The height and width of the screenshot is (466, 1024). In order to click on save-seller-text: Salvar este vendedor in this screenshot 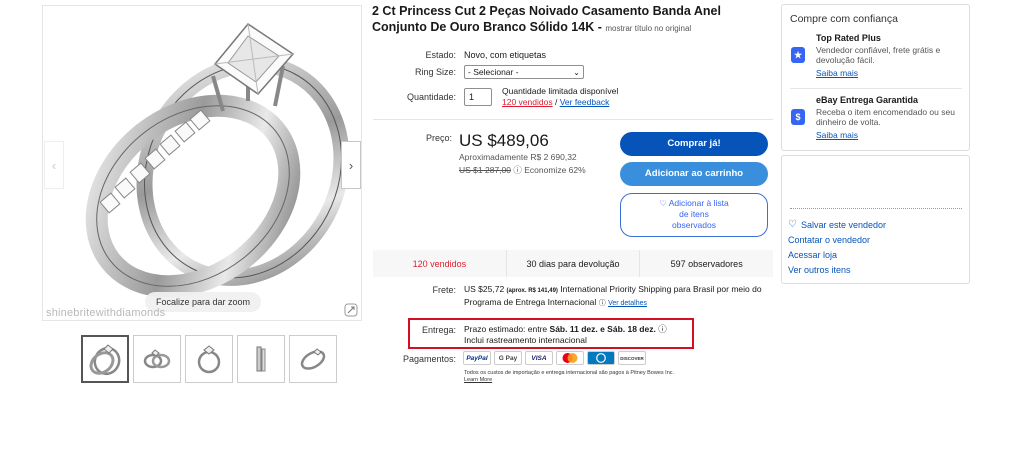, I will do `click(843, 224)`.